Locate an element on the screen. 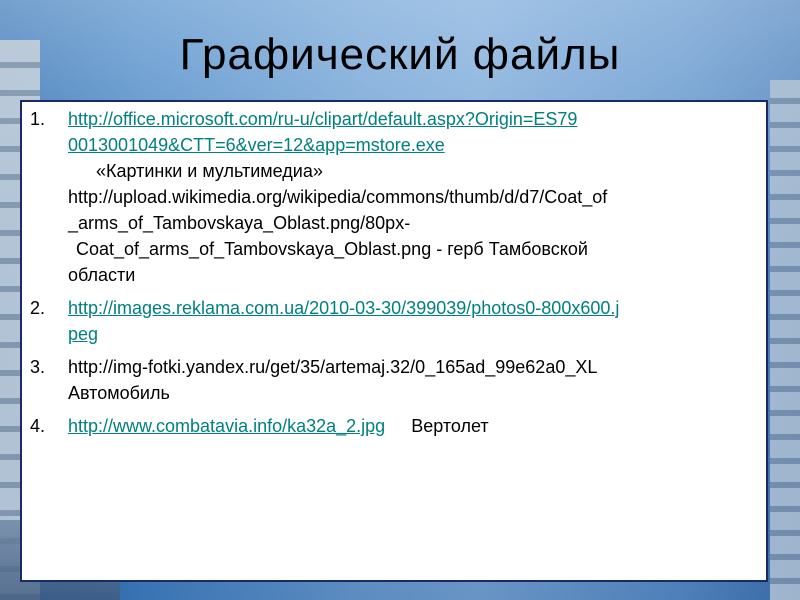  combatavia-link: http://www.combatavia.info/ka32a_2.jpg is located at coordinates (226, 426).